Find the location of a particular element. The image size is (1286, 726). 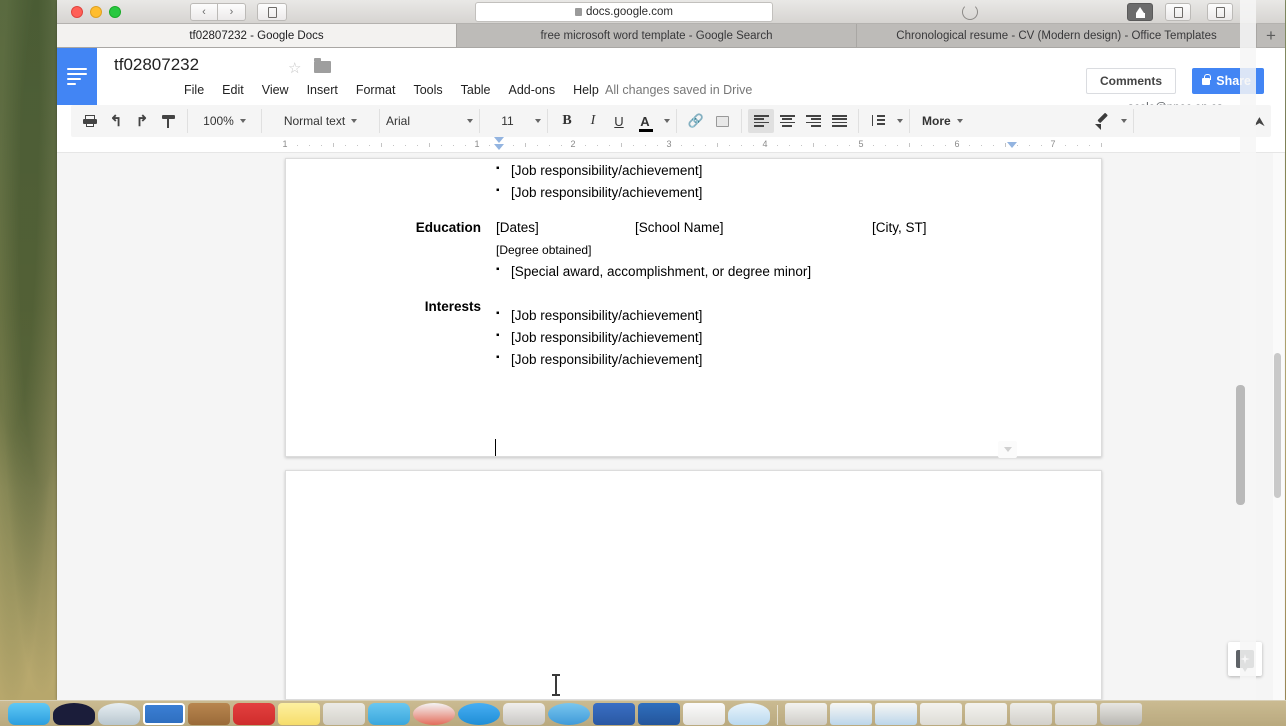

paint-format-button is located at coordinates (168, 121).